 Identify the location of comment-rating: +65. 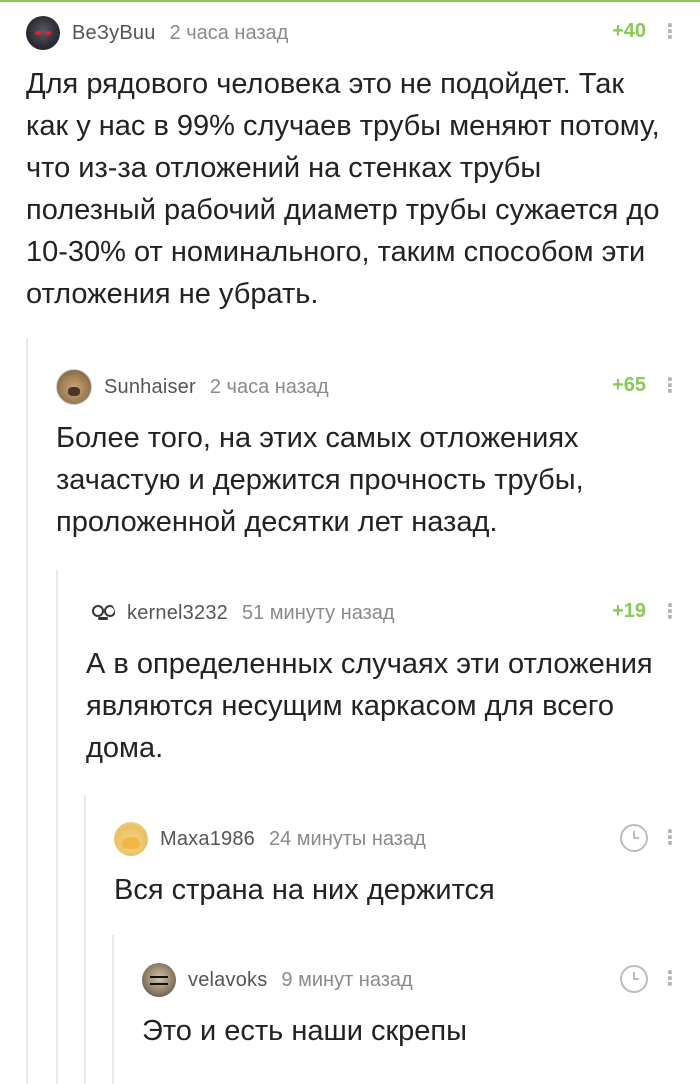
(629, 385).